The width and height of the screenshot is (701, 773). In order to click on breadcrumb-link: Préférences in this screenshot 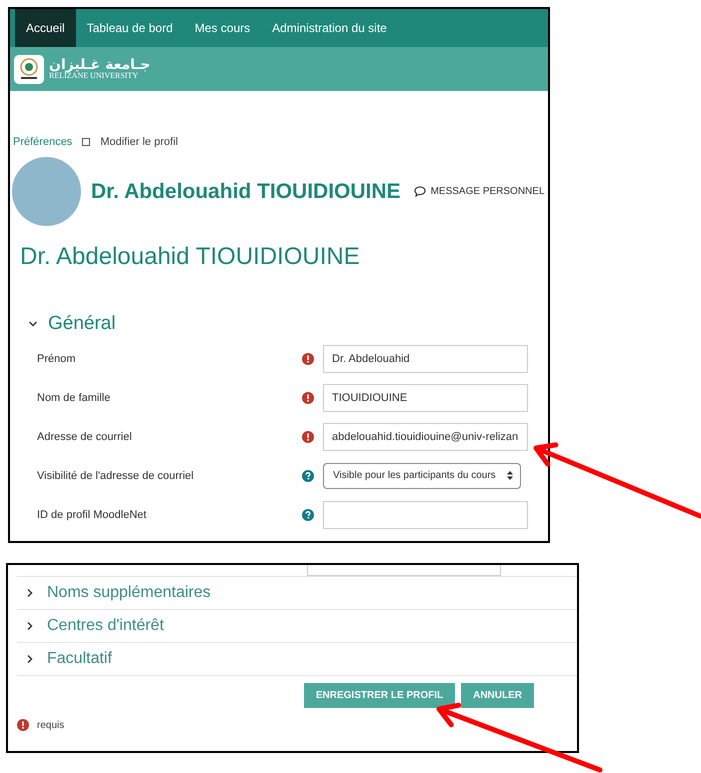, I will do `click(42, 142)`.